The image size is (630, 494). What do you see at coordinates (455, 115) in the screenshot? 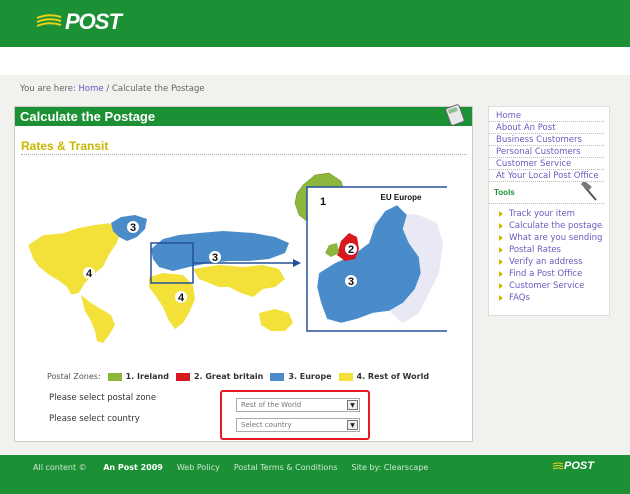
I see `calculator-icon` at bounding box center [455, 115].